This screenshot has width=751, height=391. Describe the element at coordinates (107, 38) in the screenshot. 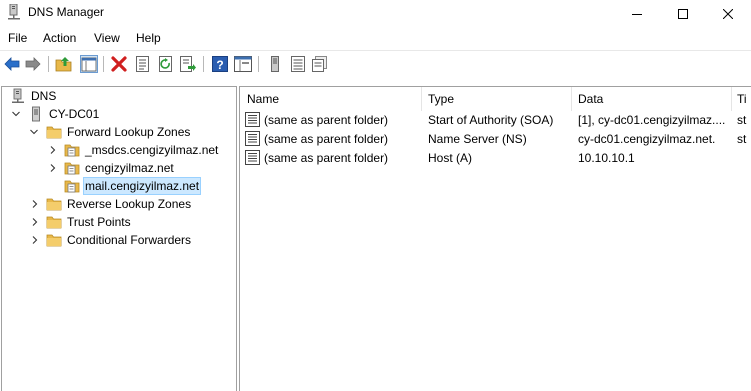

I see `menu-view: View` at that location.